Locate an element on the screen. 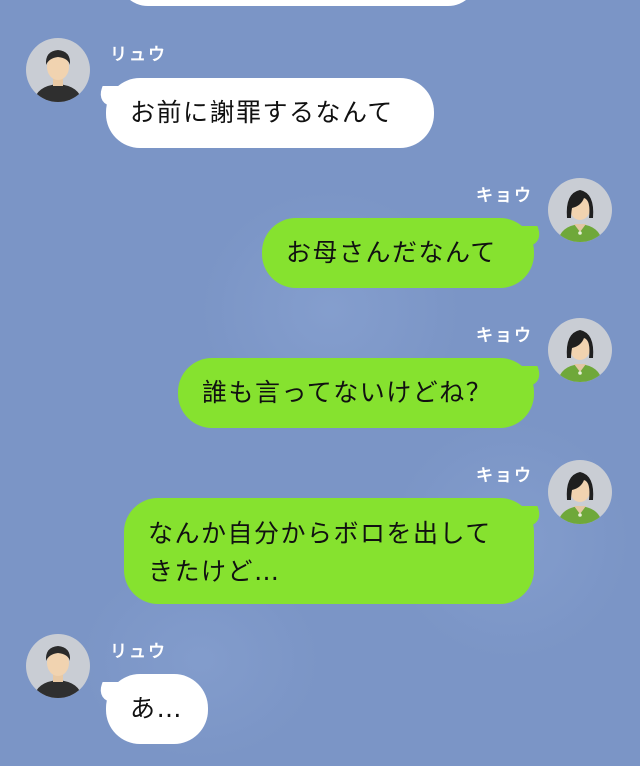 The width and height of the screenshot is (640, 766). message-bubble: 誰も言ってないけどね？ is located at coordinates (356, 393).